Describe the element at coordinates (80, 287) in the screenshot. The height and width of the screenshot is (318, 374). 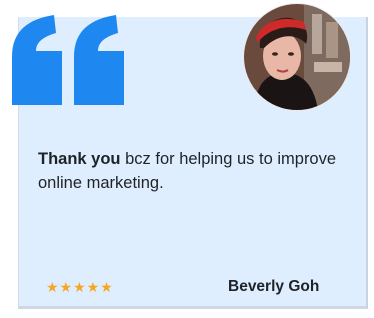
I see `star-rating: ★★★★★` at that location.